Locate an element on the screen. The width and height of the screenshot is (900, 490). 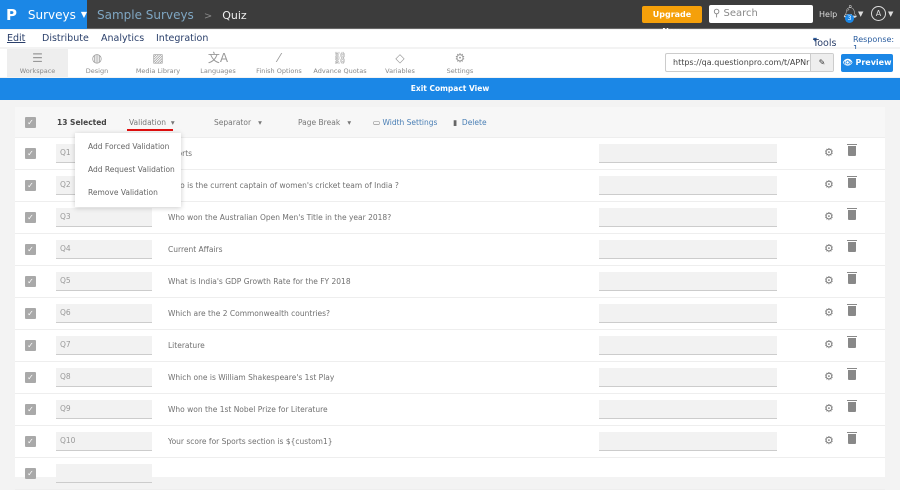
search-input: ⚲ Search is located at coordinates (761, 14).